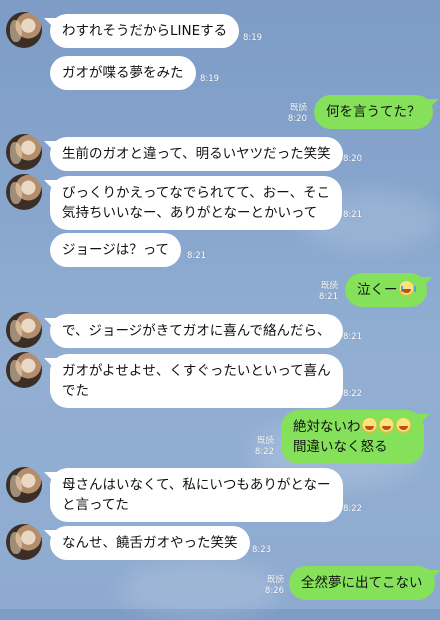 The image size is (440, 620). Describe the element at coordinates (407, 288) in the screenshot. I see `crying-face-icon` at that location.